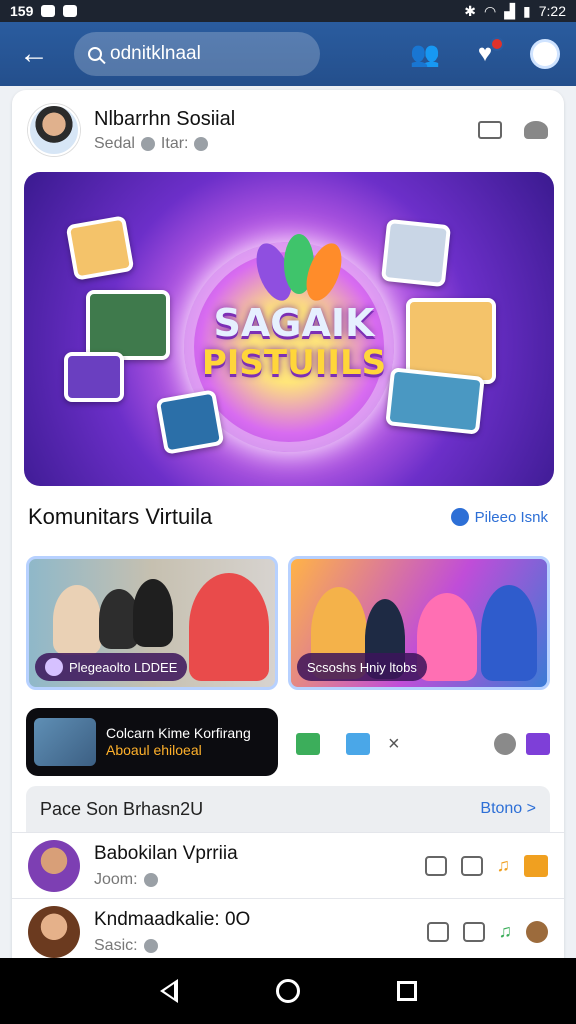 This screenshot has width=576, height=1024. What do you see at coordinates (470, 10) in the screenshot?
I see `bluetooth-icon: ✱` at bounding box center [470, 10].